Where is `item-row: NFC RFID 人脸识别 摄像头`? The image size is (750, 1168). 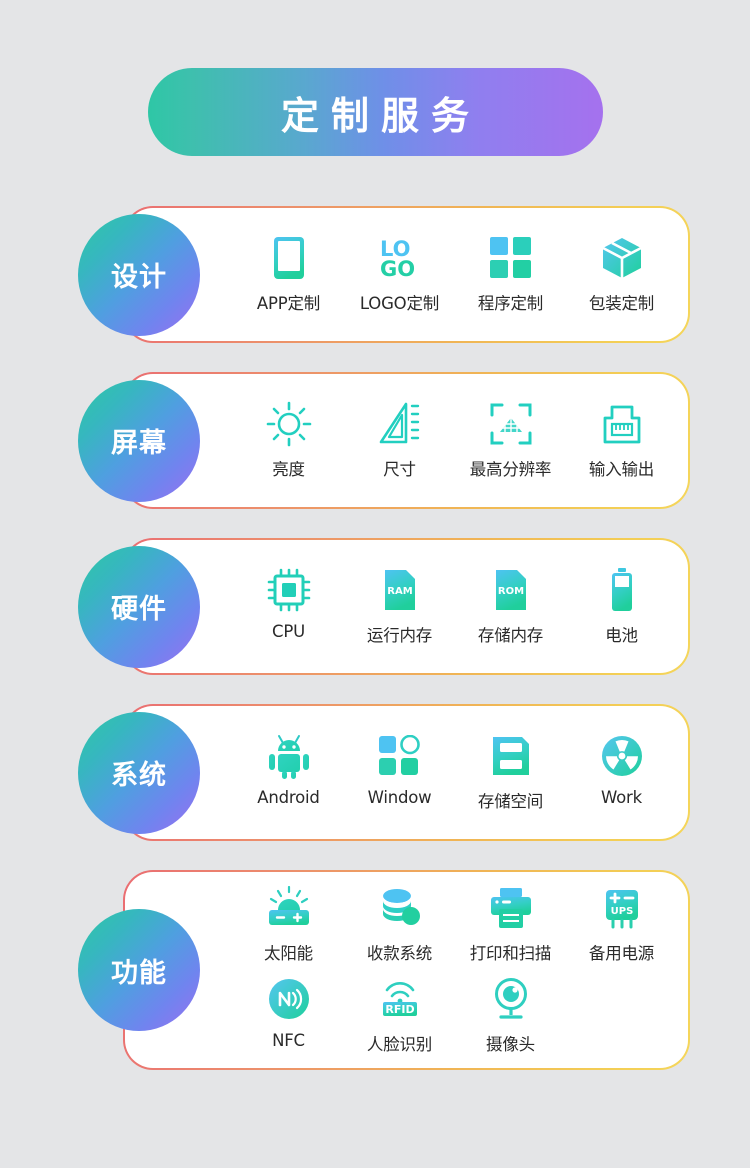 item-row: NFC RFID 人脸识别 摄像头 is located at coordinates (460, 1015).